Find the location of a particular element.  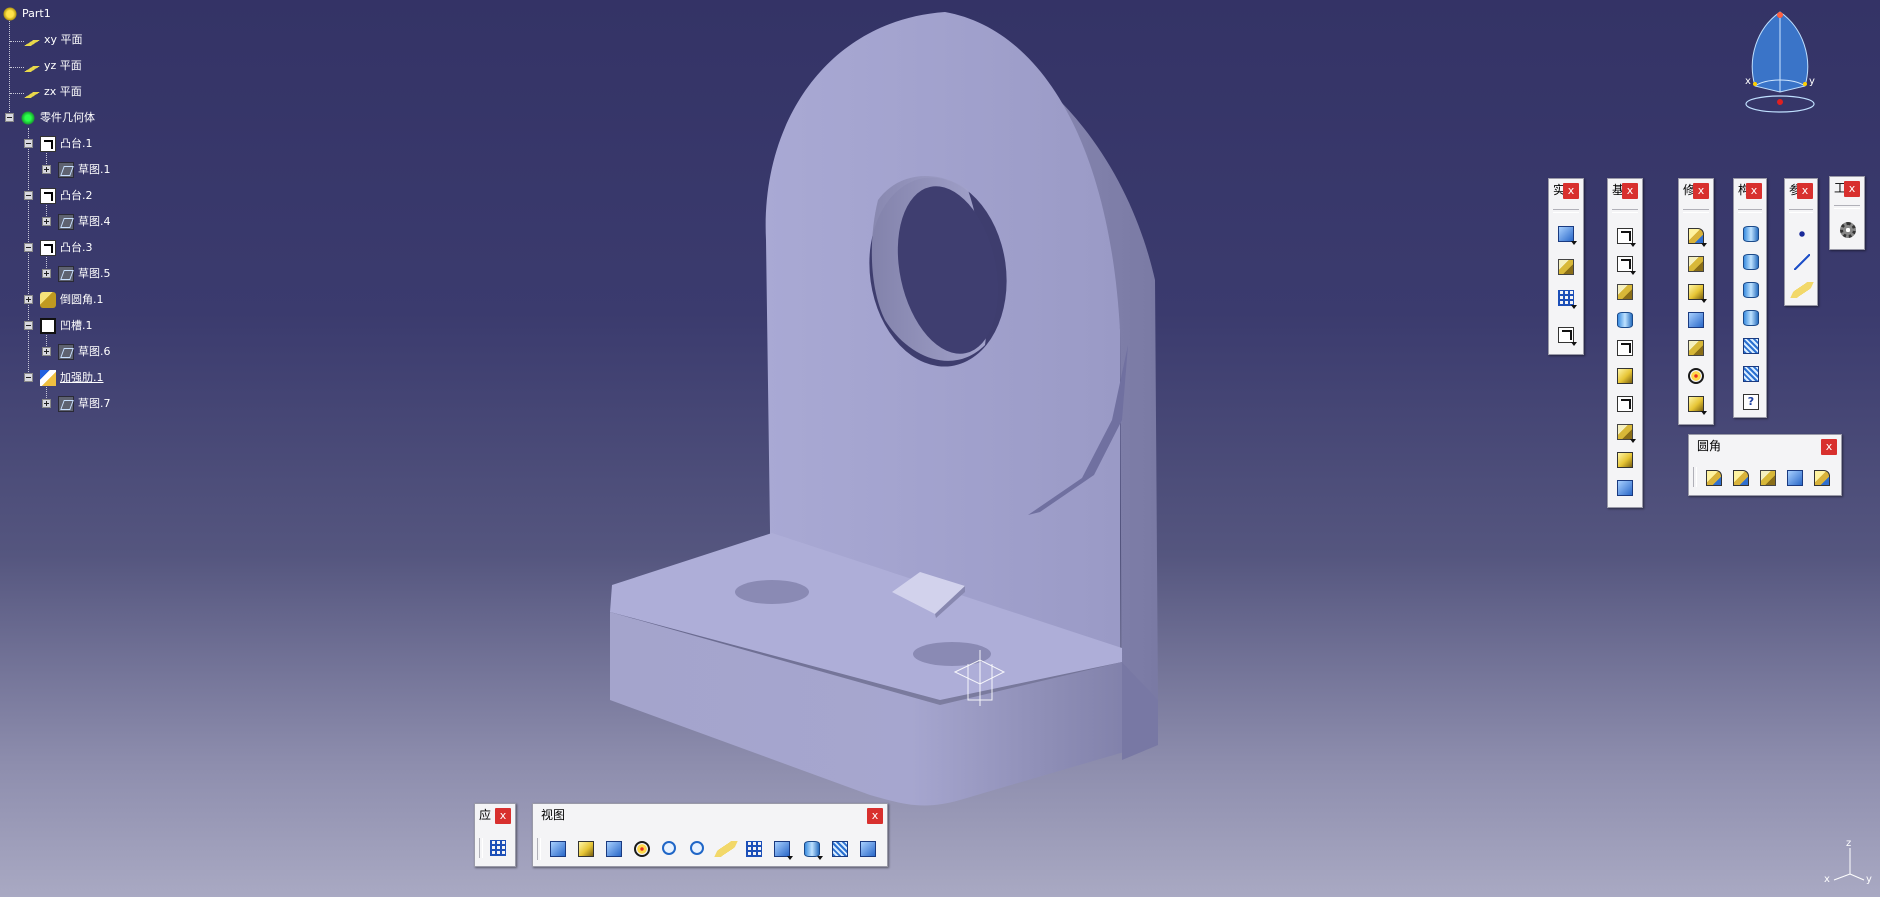

toolbar-fillets: 圆角 x is located at coordinates (1765, 465).